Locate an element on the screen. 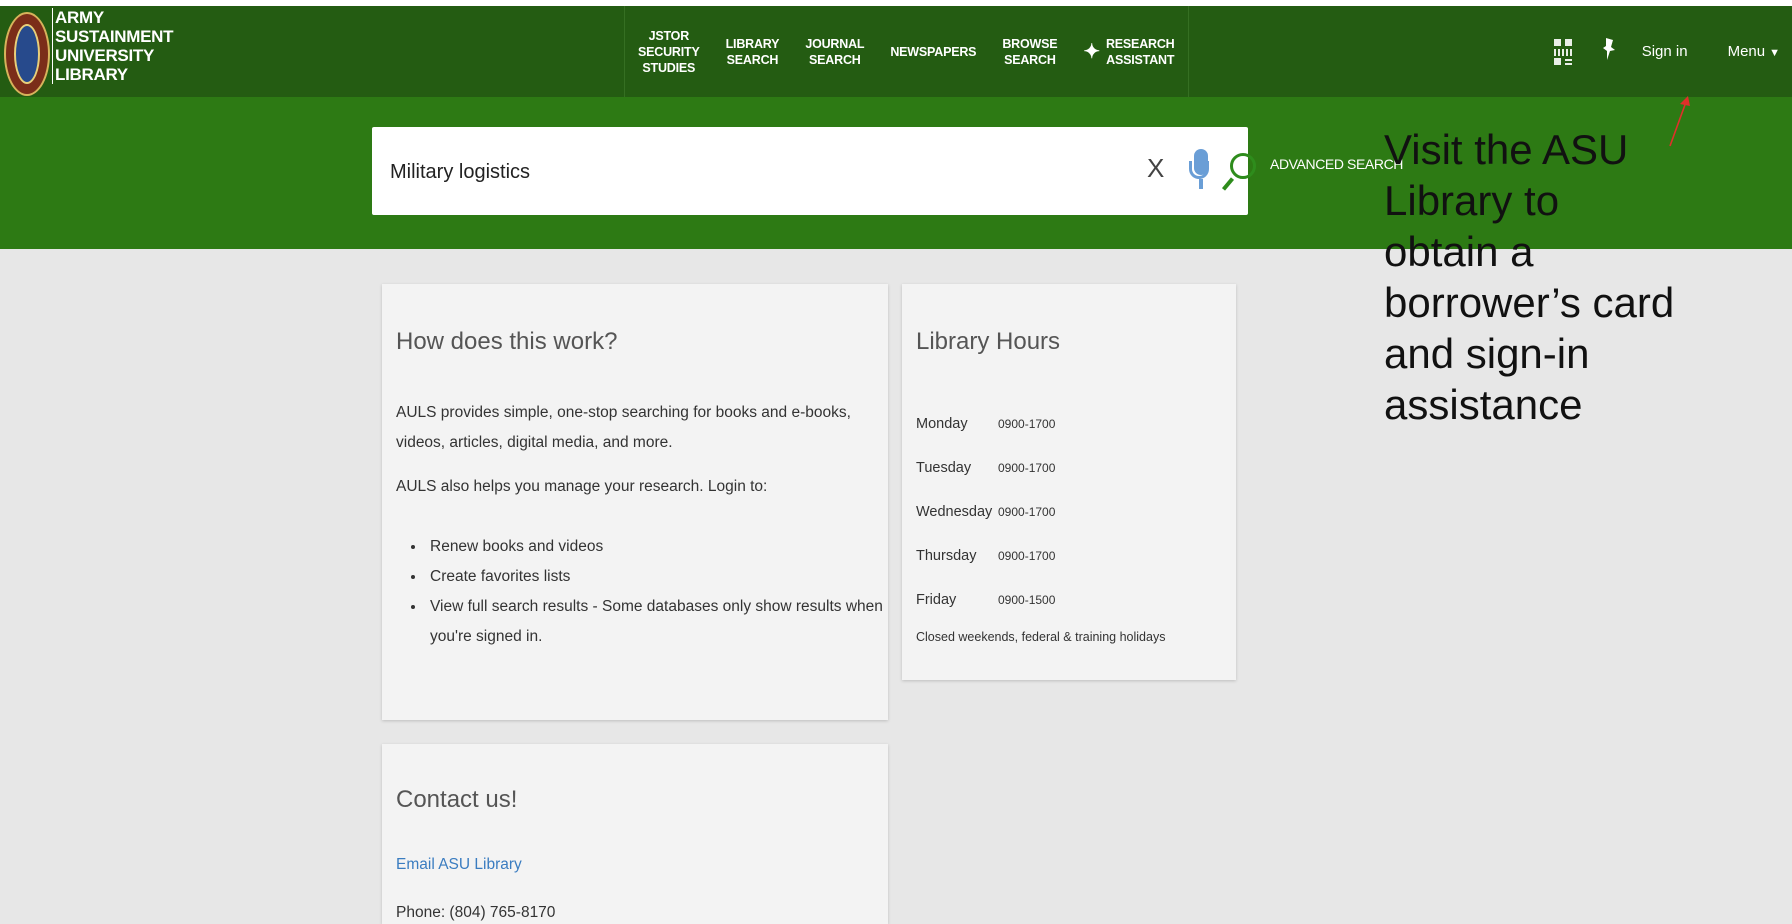  university-seal-icon is located at coordinates (27, 54).